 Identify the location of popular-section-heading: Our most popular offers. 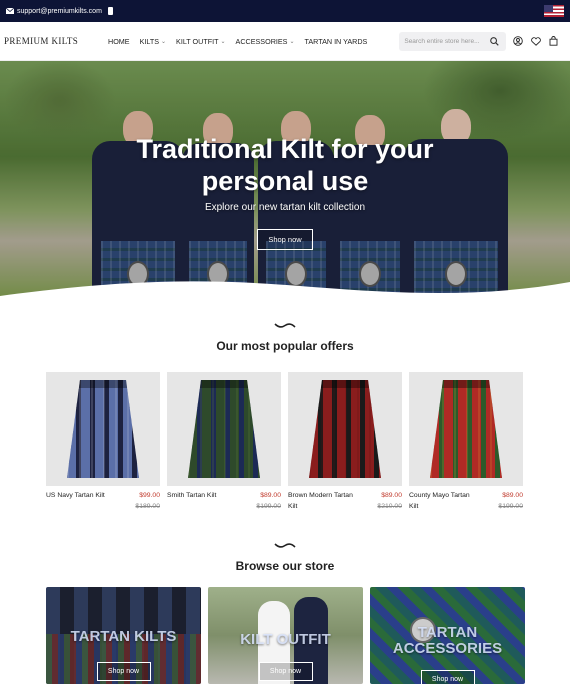
(285, 337).